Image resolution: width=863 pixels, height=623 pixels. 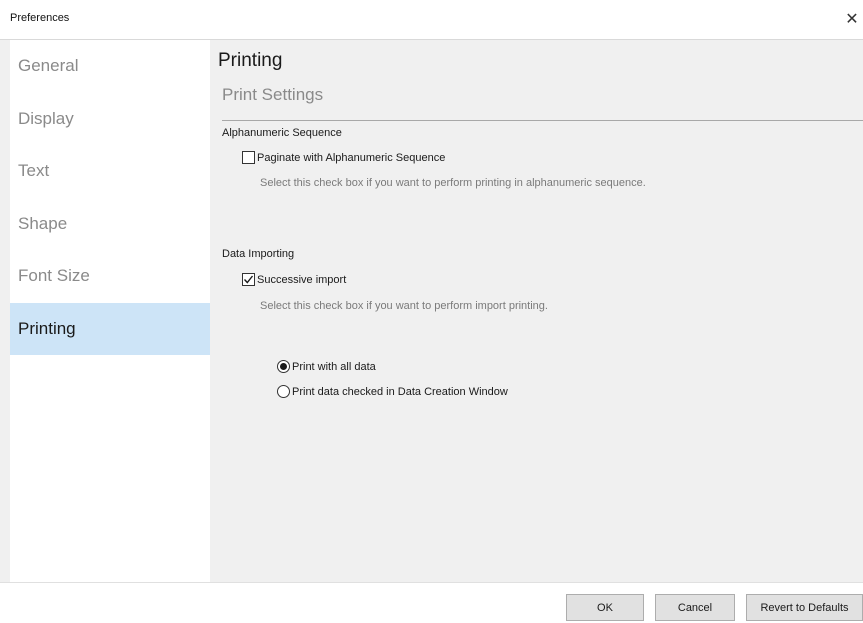 I want to click on checkbox-label: Paginate with Alphanumeric Sequence, so click(x=351, y=157).